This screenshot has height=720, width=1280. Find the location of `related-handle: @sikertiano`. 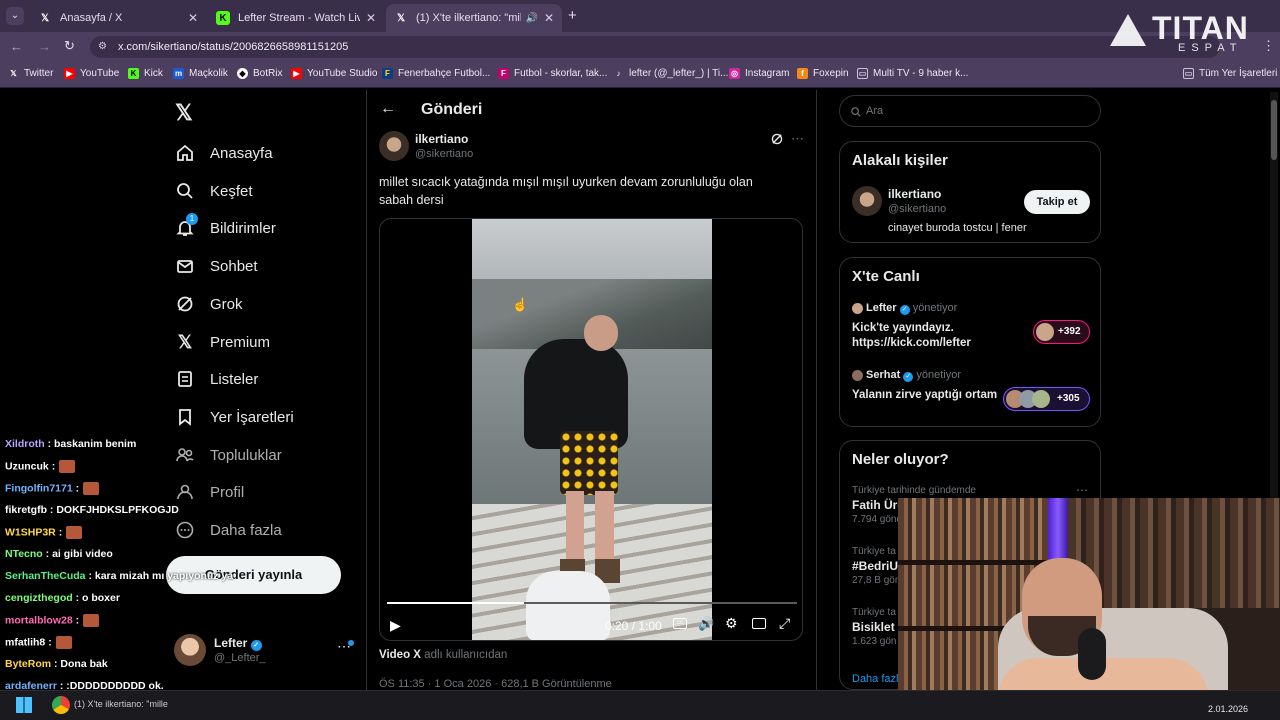

related-handle: @sikertiano is located at coordinates (917, 209).